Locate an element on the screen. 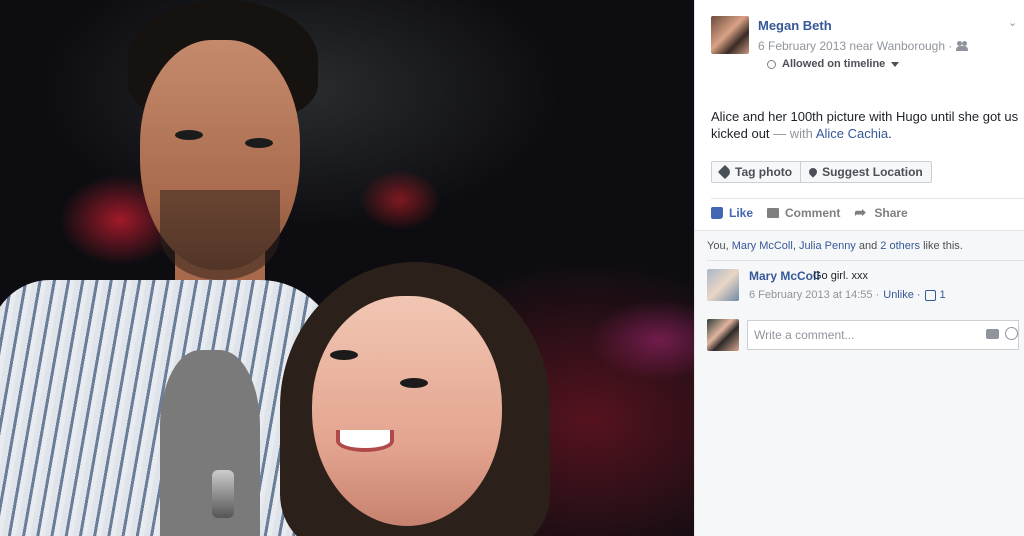  chevron-down-icon: ⌄ is located at coordinates (1013, 23).